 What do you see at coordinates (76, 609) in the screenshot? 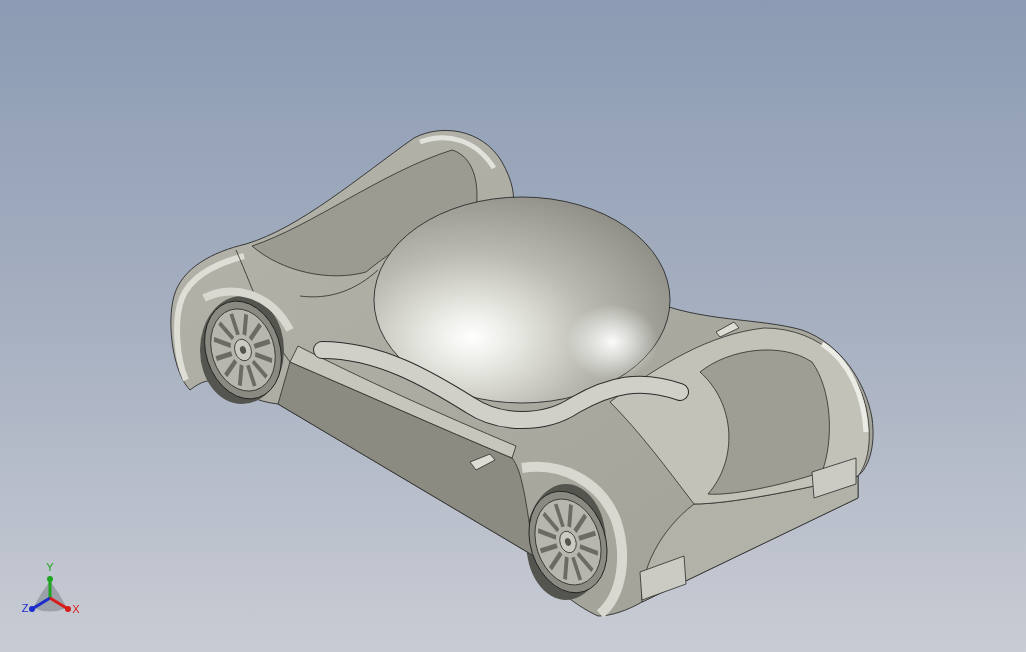
I see `axis-label: X` at bounding box center [76, 609].